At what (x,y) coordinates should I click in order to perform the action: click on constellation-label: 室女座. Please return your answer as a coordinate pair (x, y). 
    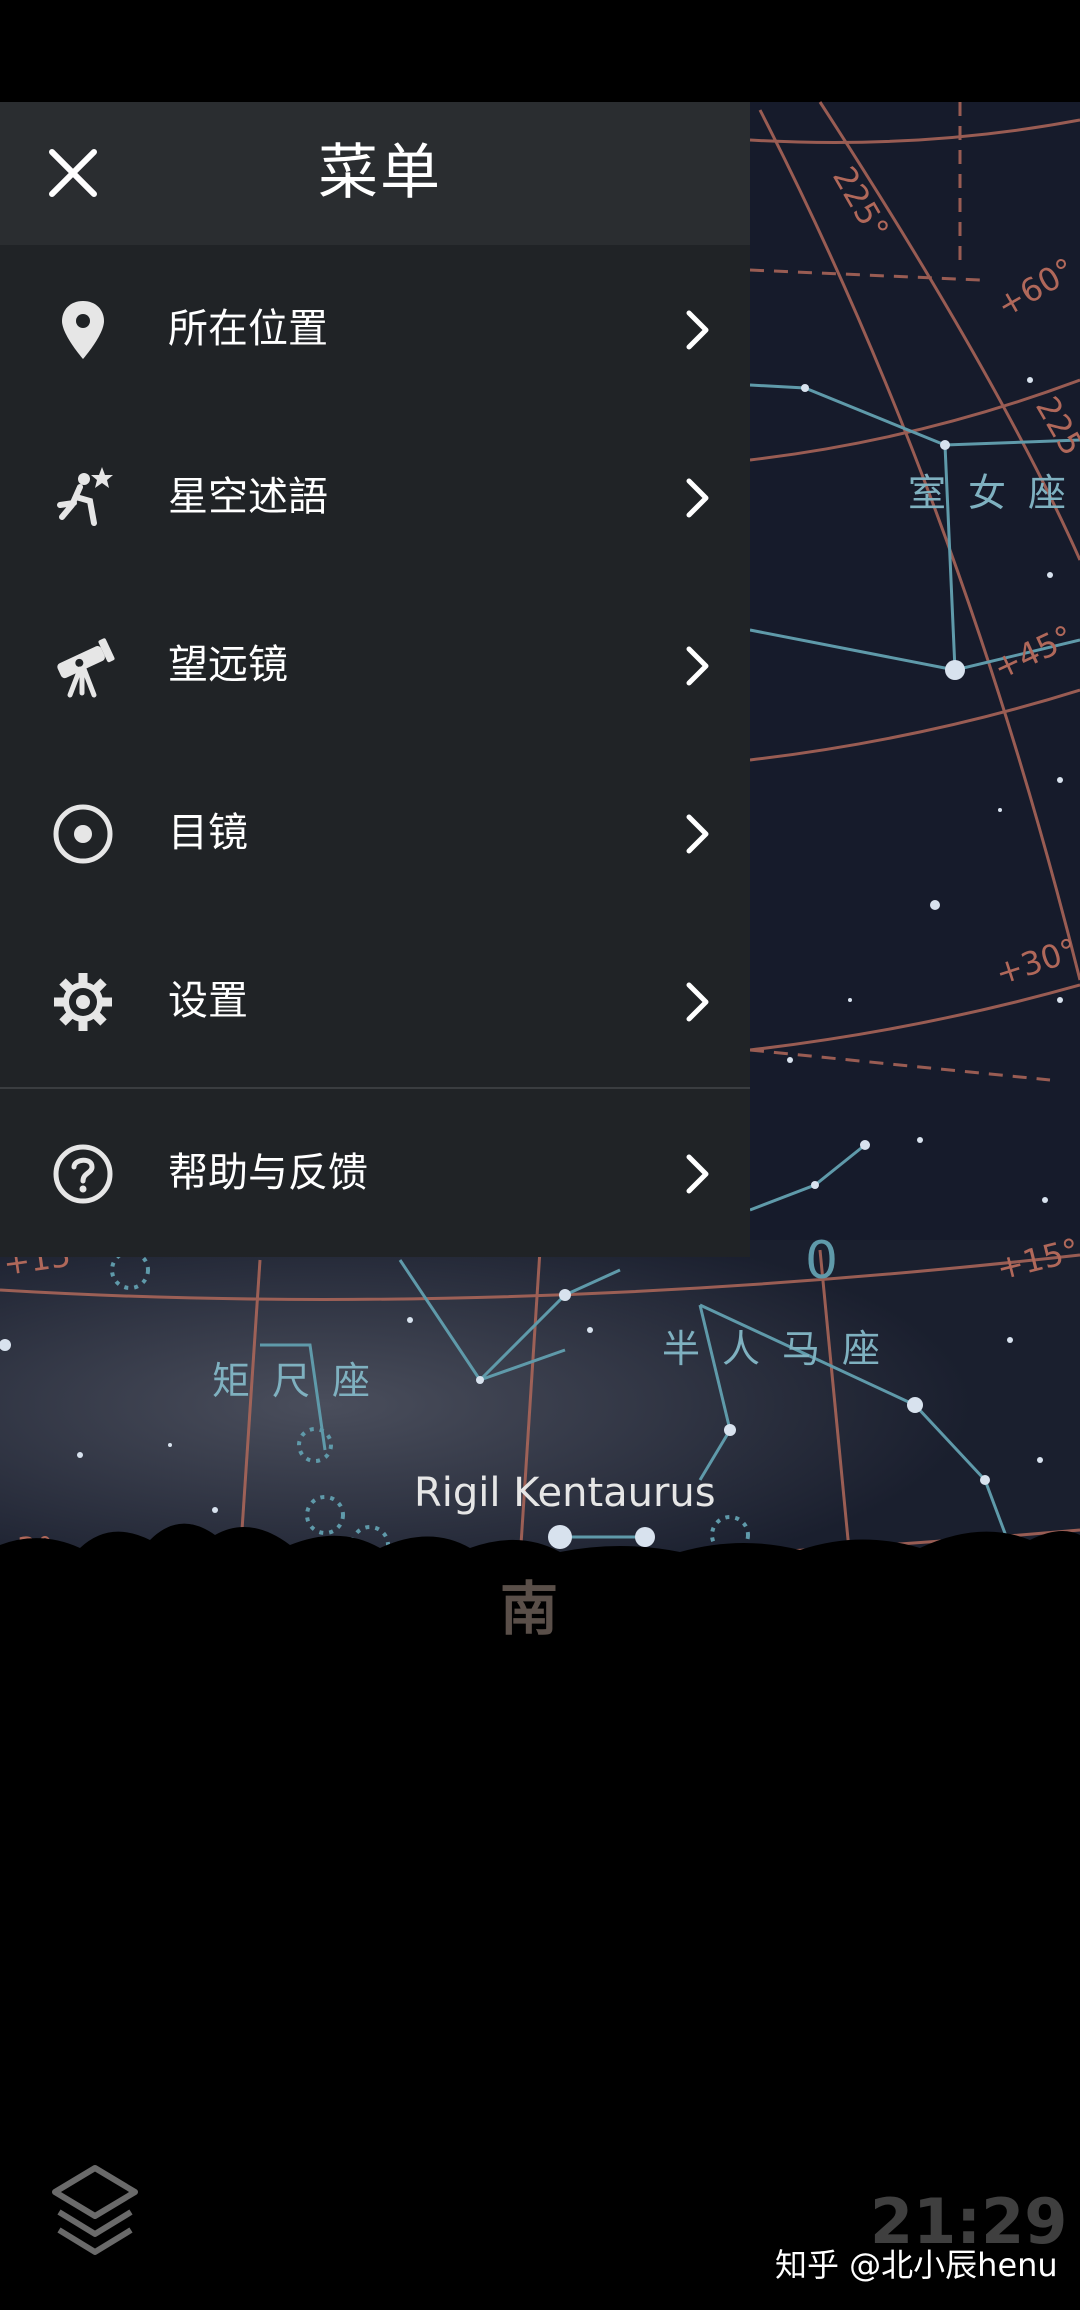
    Looking at the image, I should click on (994, 493).